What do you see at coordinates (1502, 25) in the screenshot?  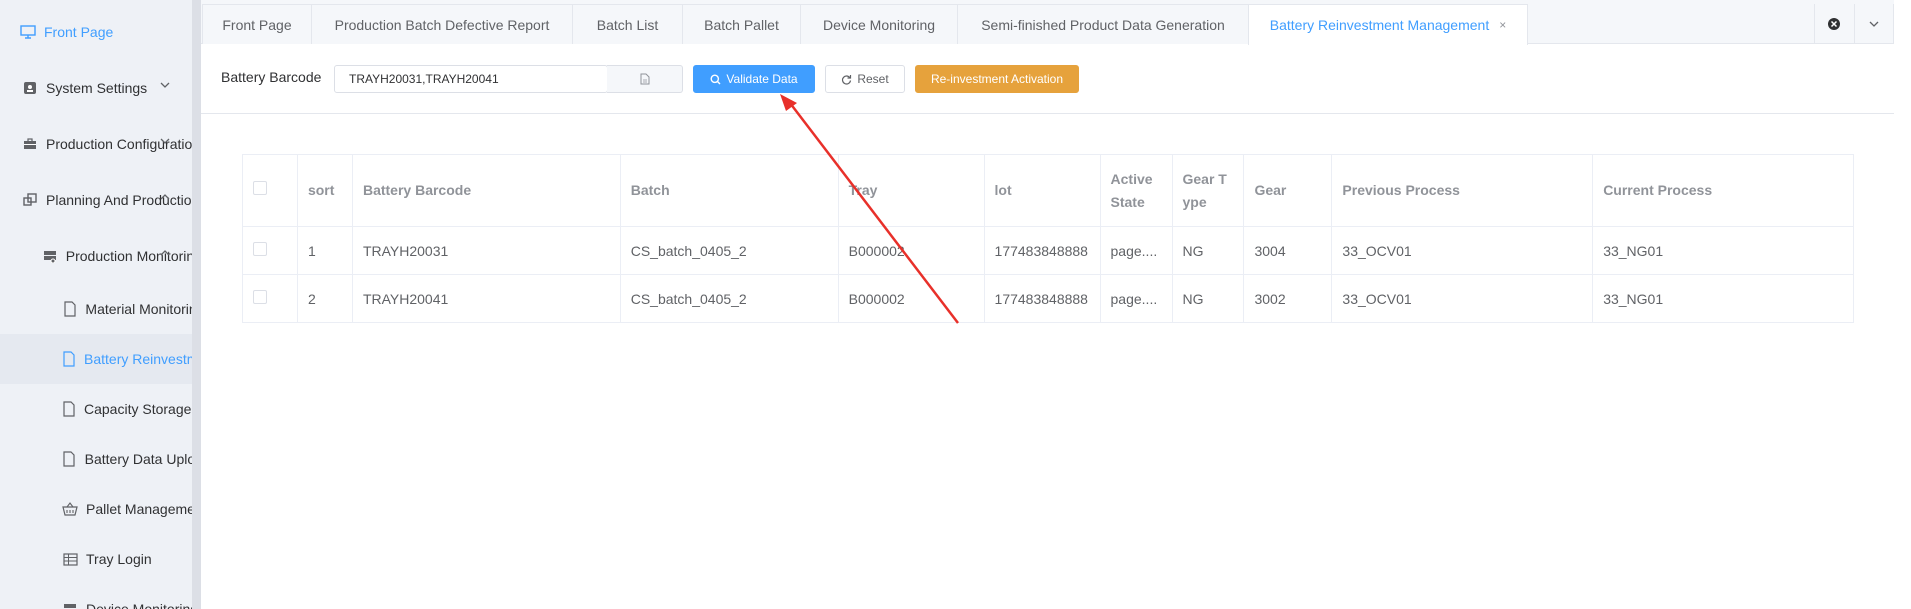 I see `tab-close-icon: ×` at bounding box center [1502, 25].